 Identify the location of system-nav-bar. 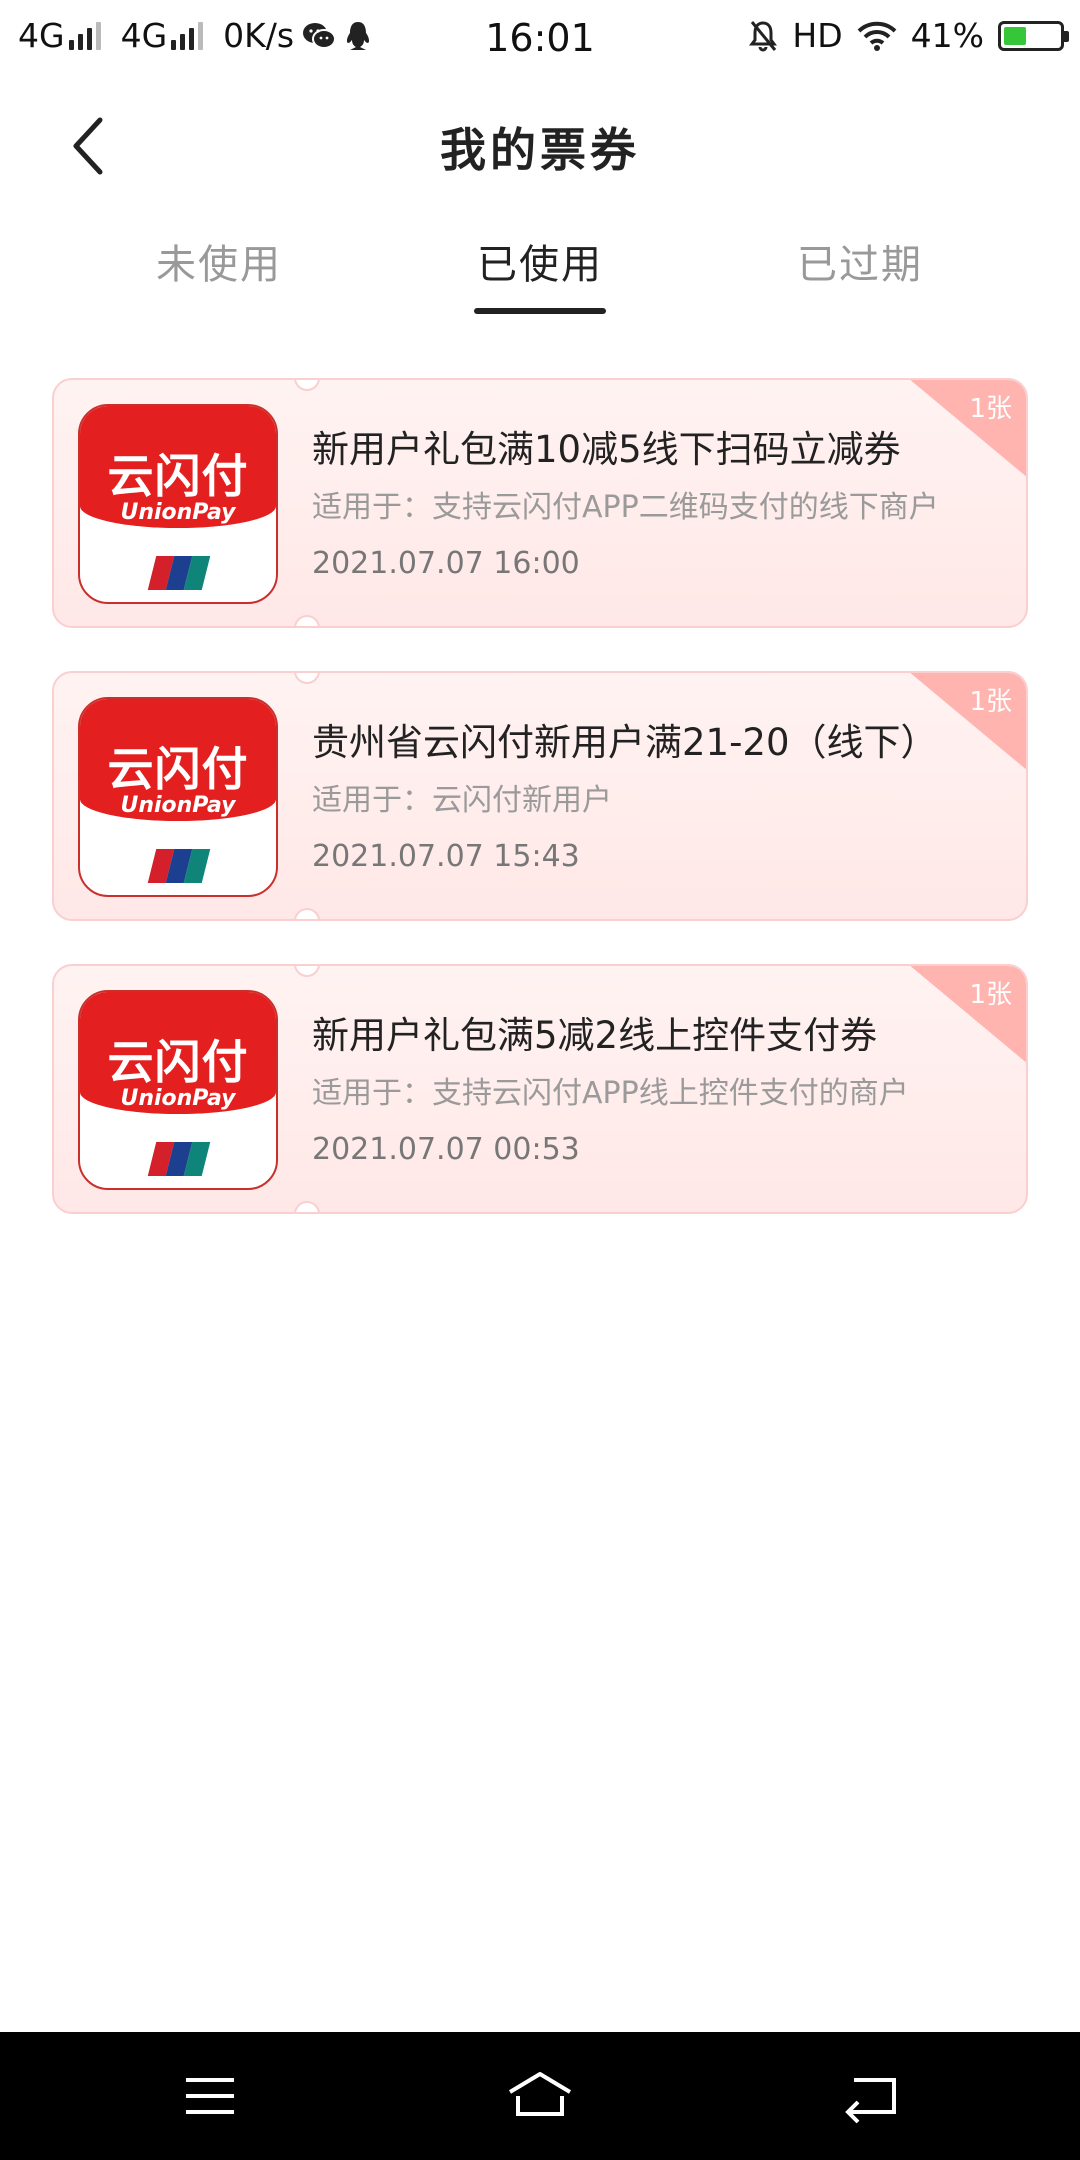
(540, 2096).